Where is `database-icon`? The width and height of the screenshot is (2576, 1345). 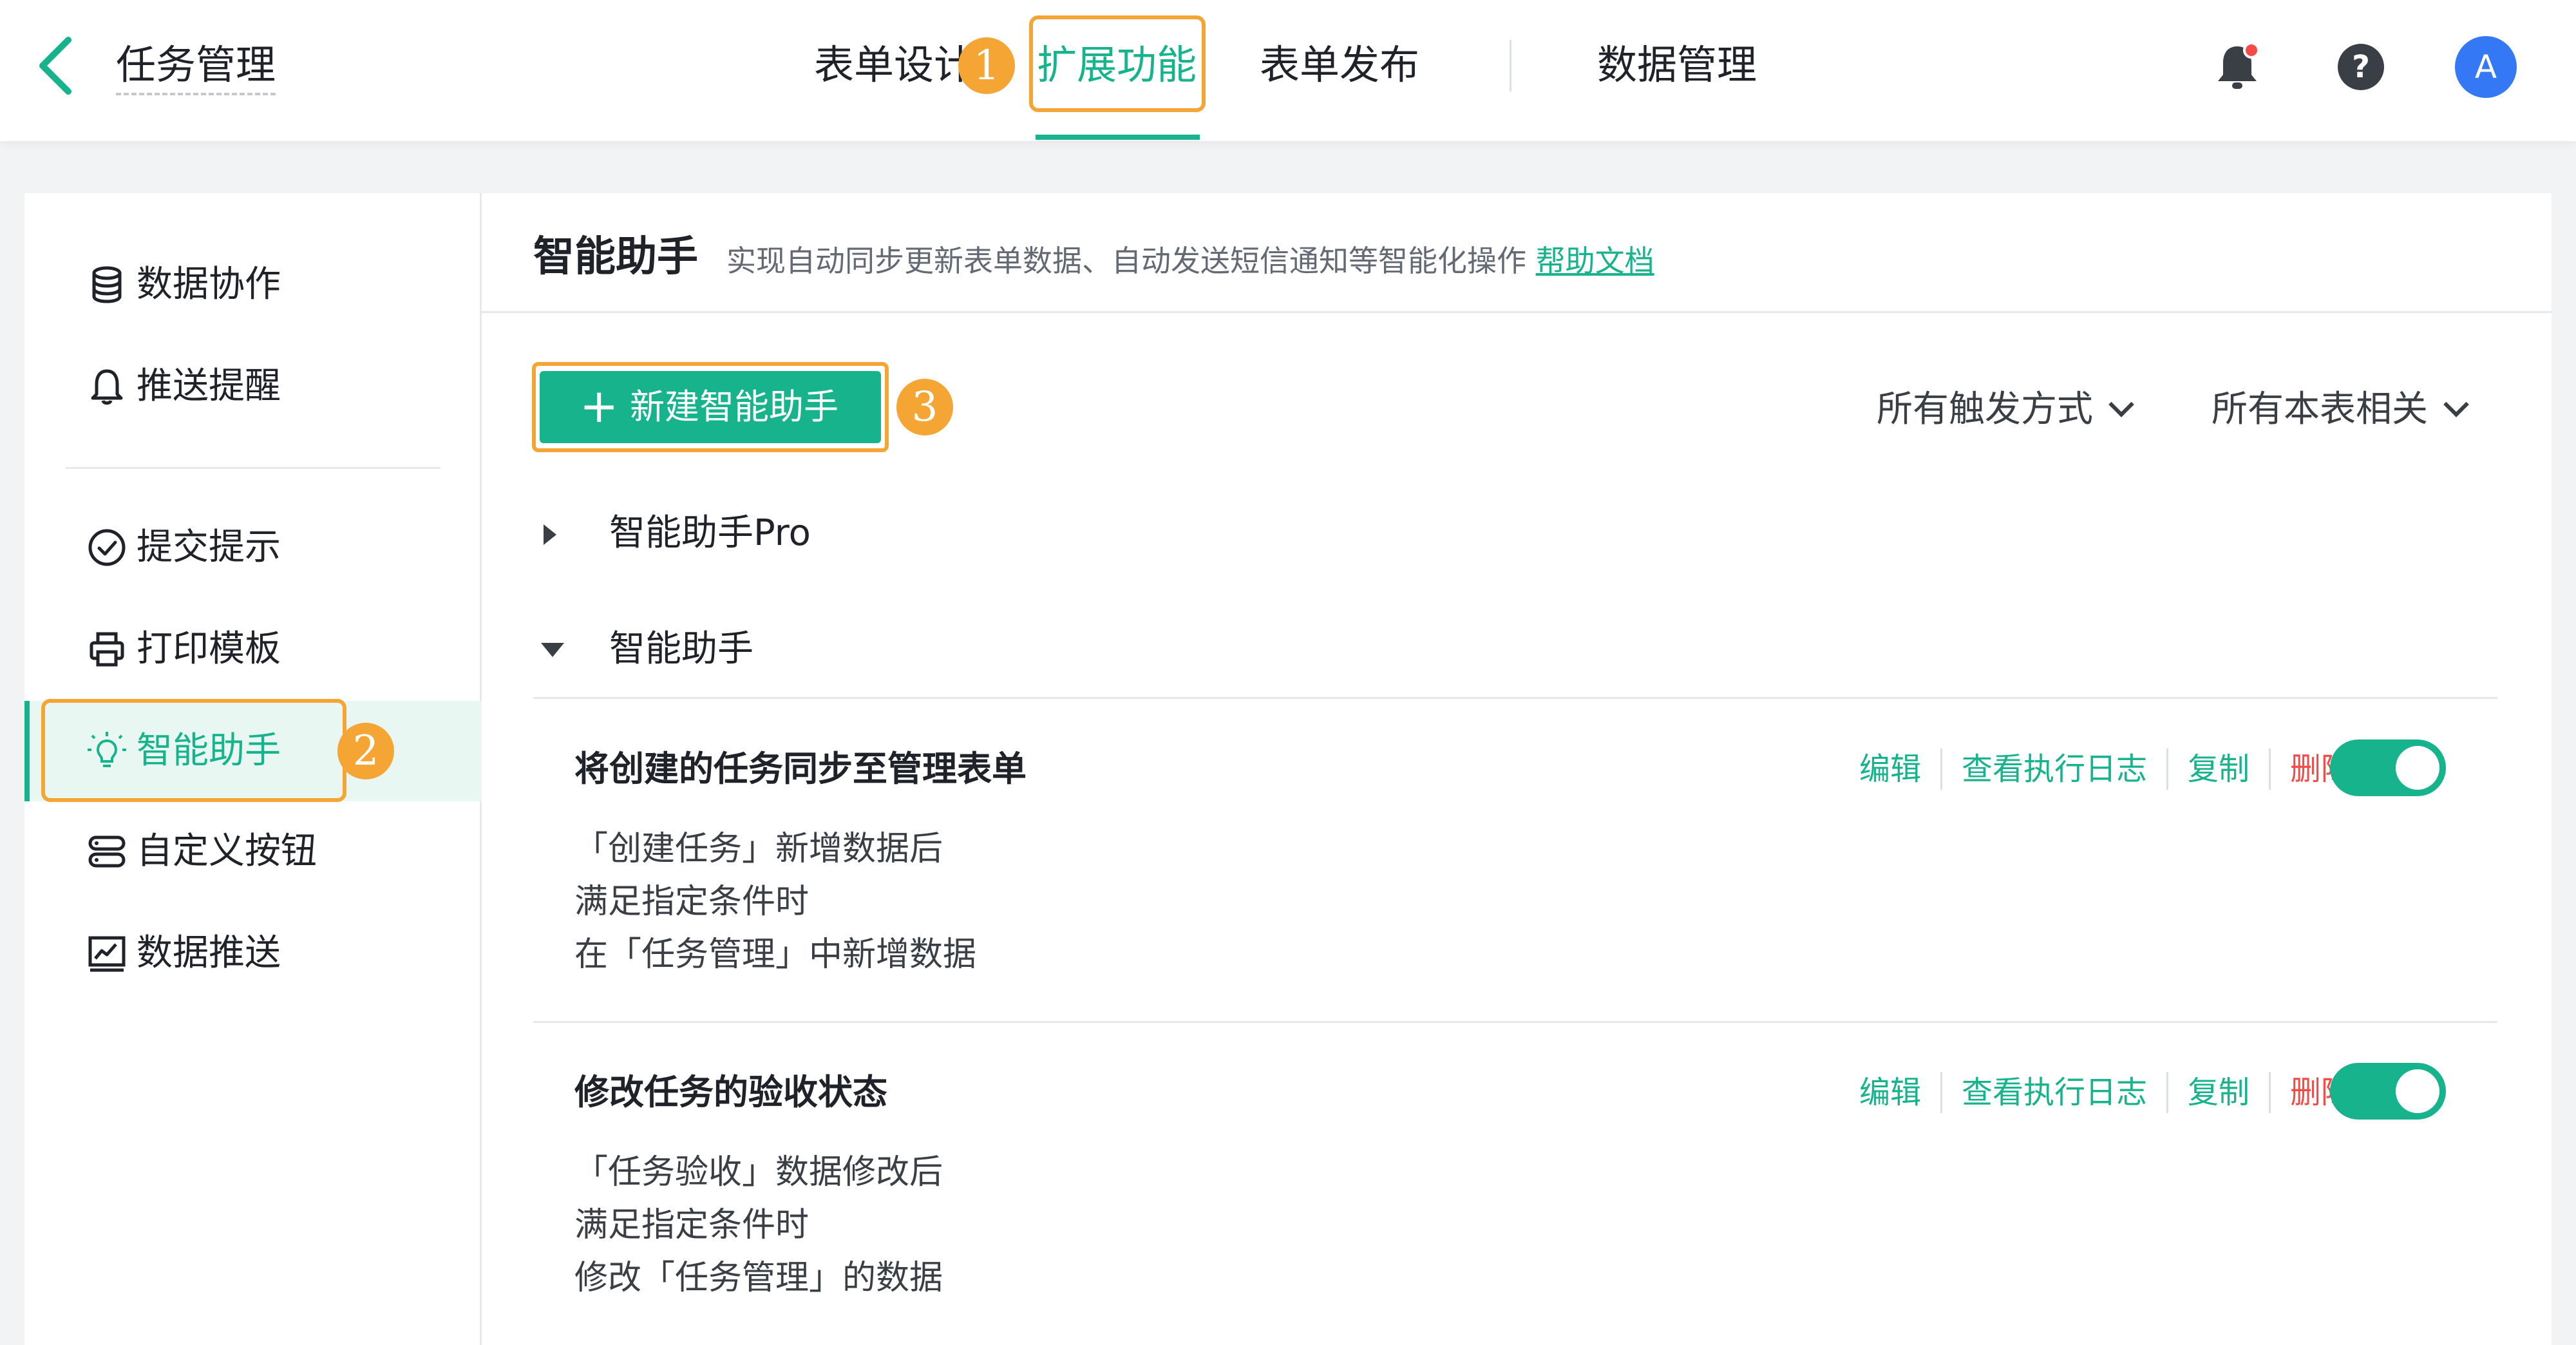 database-icon is located at coordinates (107, 285).